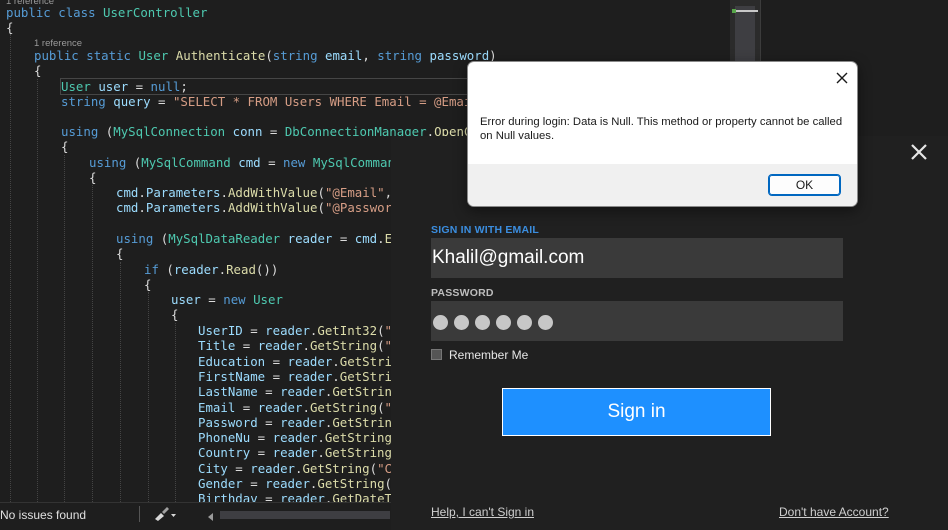 Image resolution: width=948 pixels, height=530 pixels. What do you see at coordinates (124, 86) in the screenshot?
I see `code-line: User user = null;` at bounding box center [124, 86].